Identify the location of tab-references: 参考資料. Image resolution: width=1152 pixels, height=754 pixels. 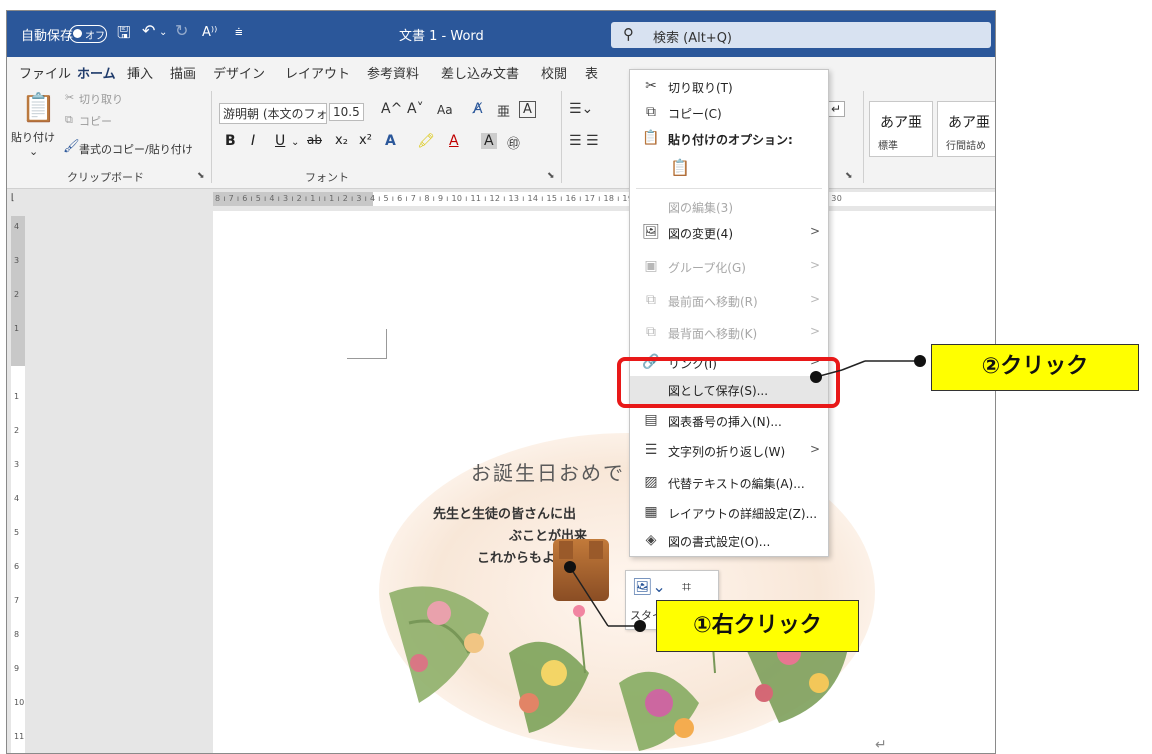
(393, 72).